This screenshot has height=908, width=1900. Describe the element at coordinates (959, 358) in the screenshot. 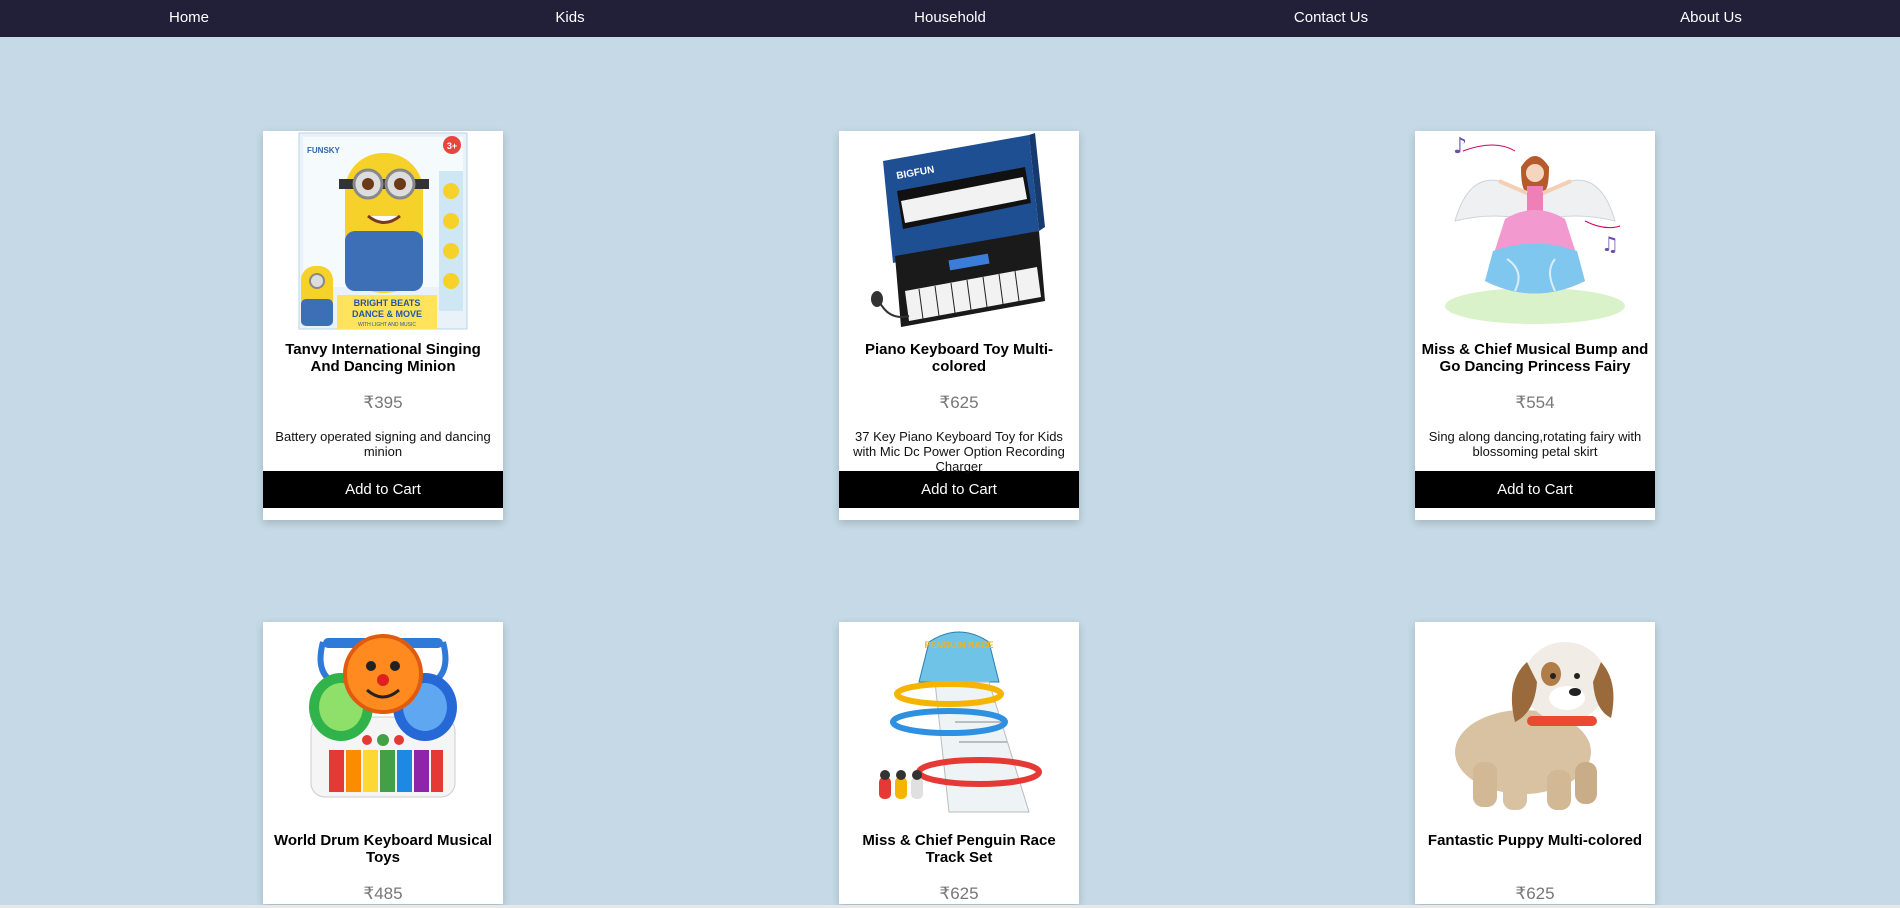

I see `product-title: Piano Keyboard Toy Multi-colored` at that location.